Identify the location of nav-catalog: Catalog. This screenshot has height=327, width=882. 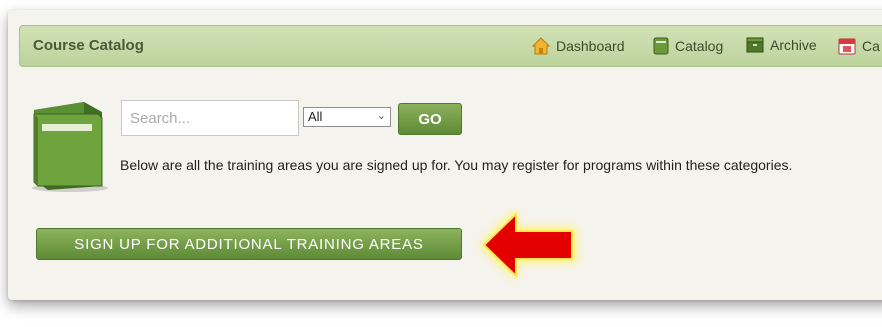
(688, 46).